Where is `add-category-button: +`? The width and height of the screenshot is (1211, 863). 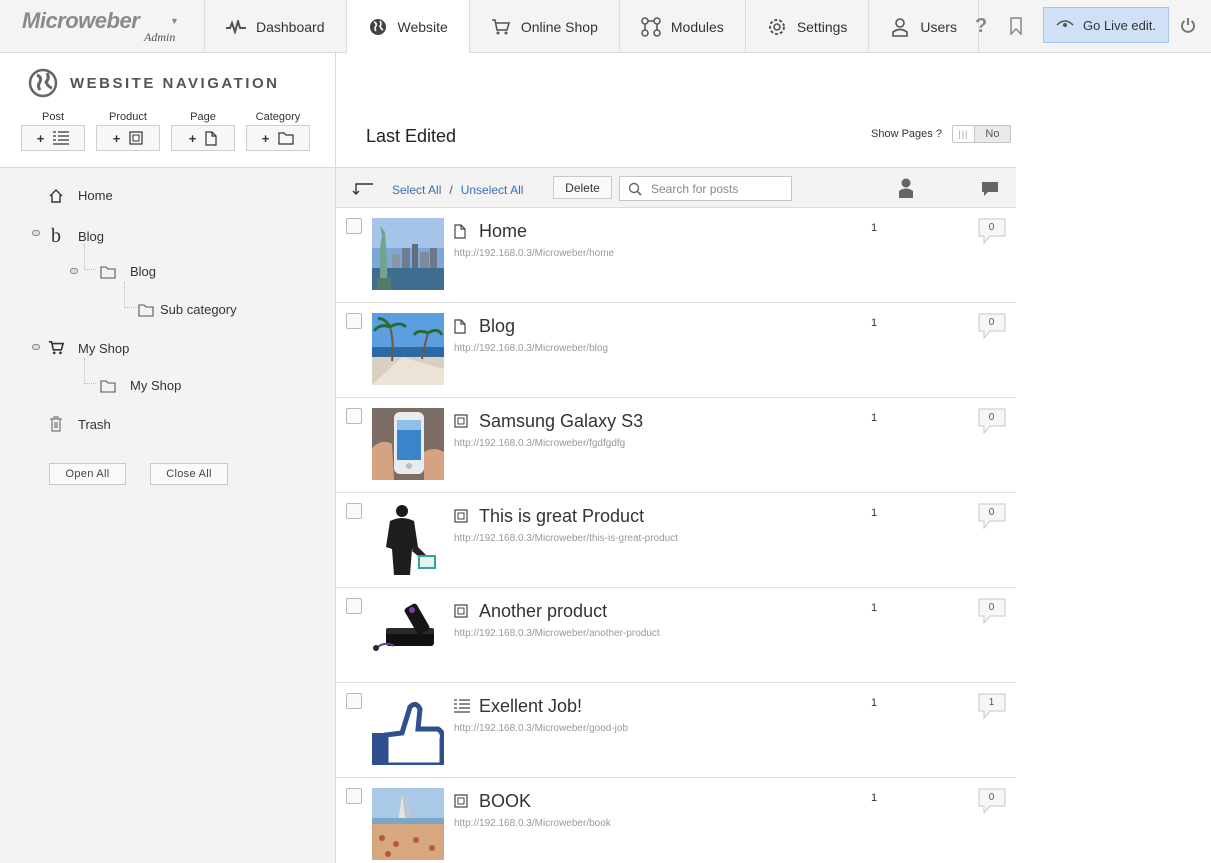
add-category-button: + is located at coordinates (278, 138).